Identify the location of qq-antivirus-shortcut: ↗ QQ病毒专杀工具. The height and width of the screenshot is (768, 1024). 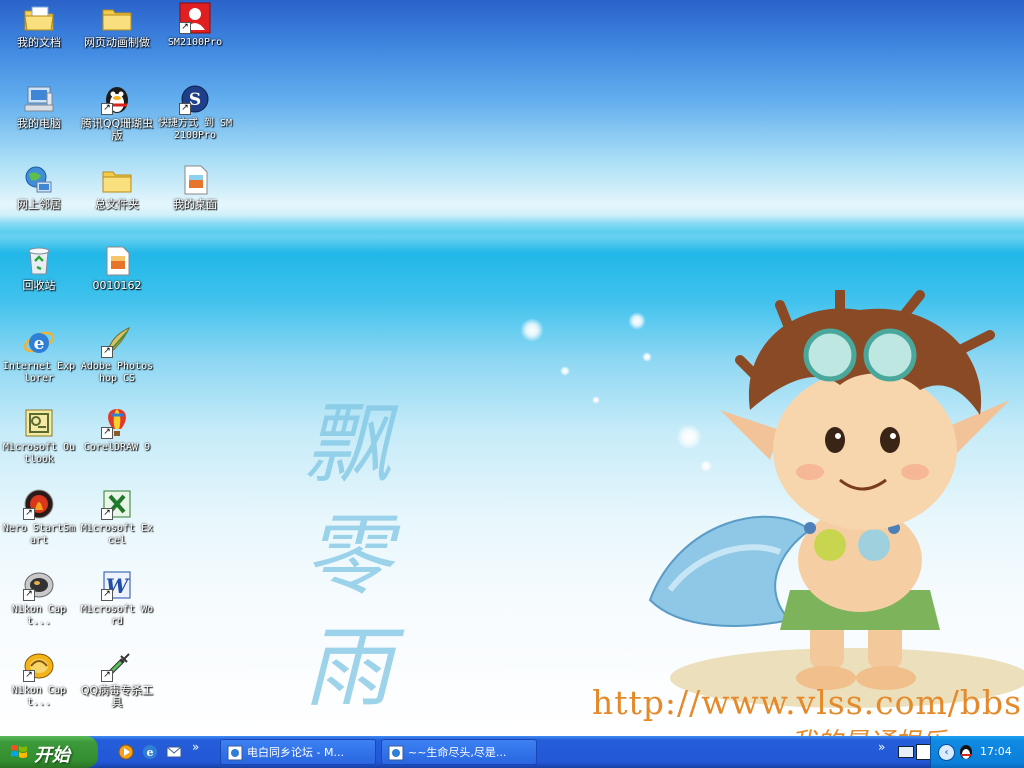
(117, 679).